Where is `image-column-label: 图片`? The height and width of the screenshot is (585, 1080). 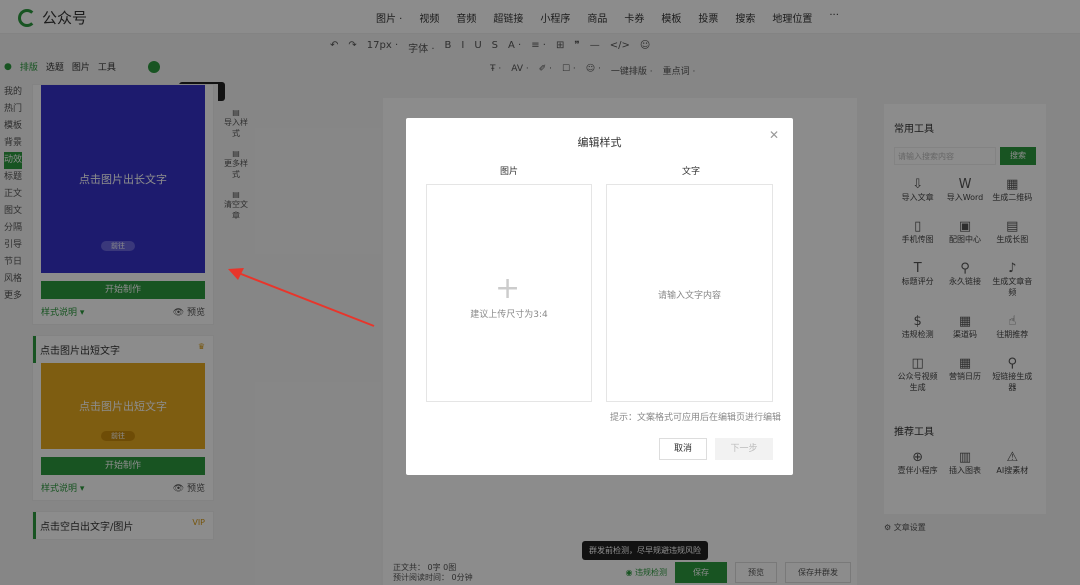 image-column-label: 图片 is located at coordinates (509, 172).